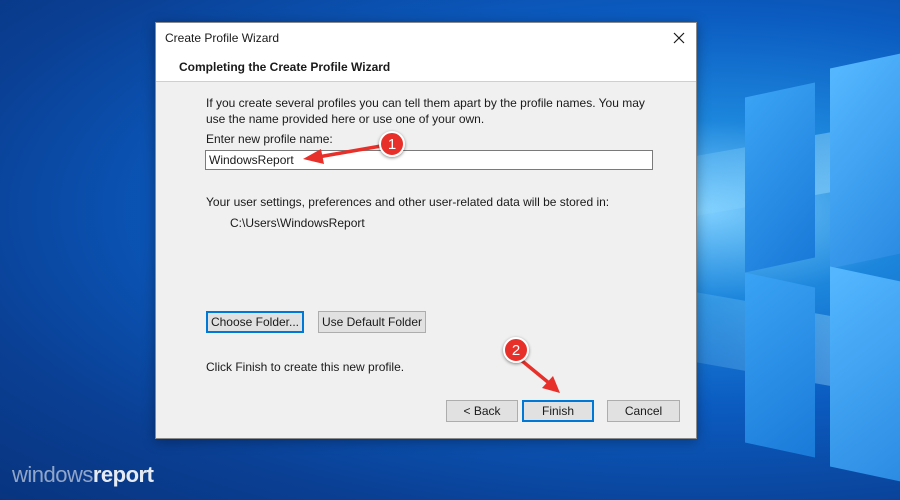 The width and height of the screenshot is (900, 500). I want to click on watermark-logo: windowsreport, so click(83, 475).